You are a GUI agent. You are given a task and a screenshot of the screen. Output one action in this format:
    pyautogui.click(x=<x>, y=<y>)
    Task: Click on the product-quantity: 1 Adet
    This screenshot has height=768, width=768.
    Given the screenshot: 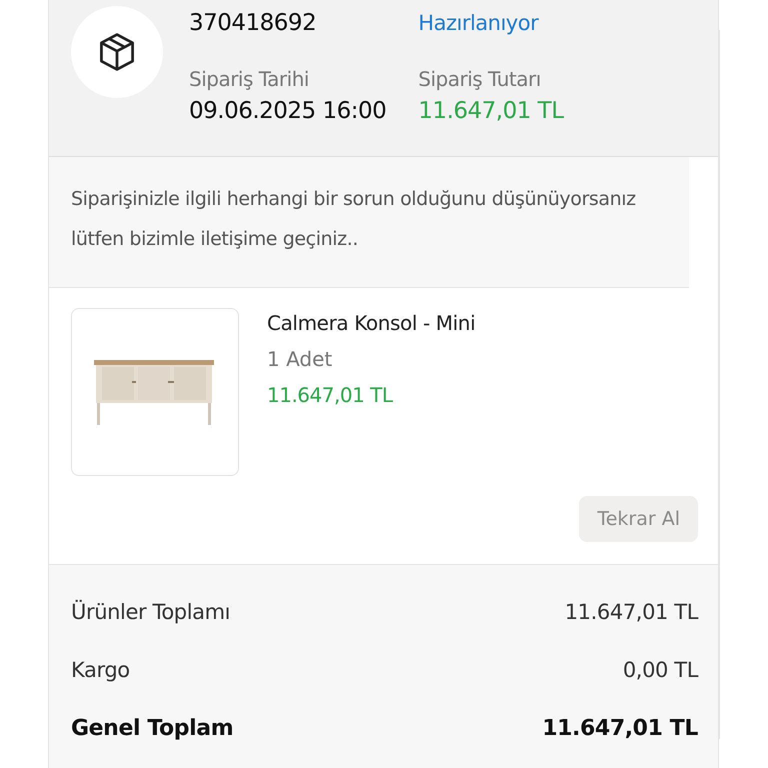 What is the action you would take?
    pyautogui.click(x=300, y=359)
    